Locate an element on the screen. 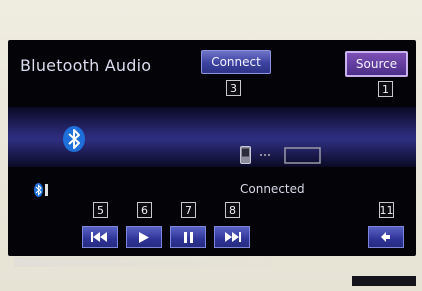 This screenshot has height=291, width=422. pause-button is located at coordinates (188, 237).